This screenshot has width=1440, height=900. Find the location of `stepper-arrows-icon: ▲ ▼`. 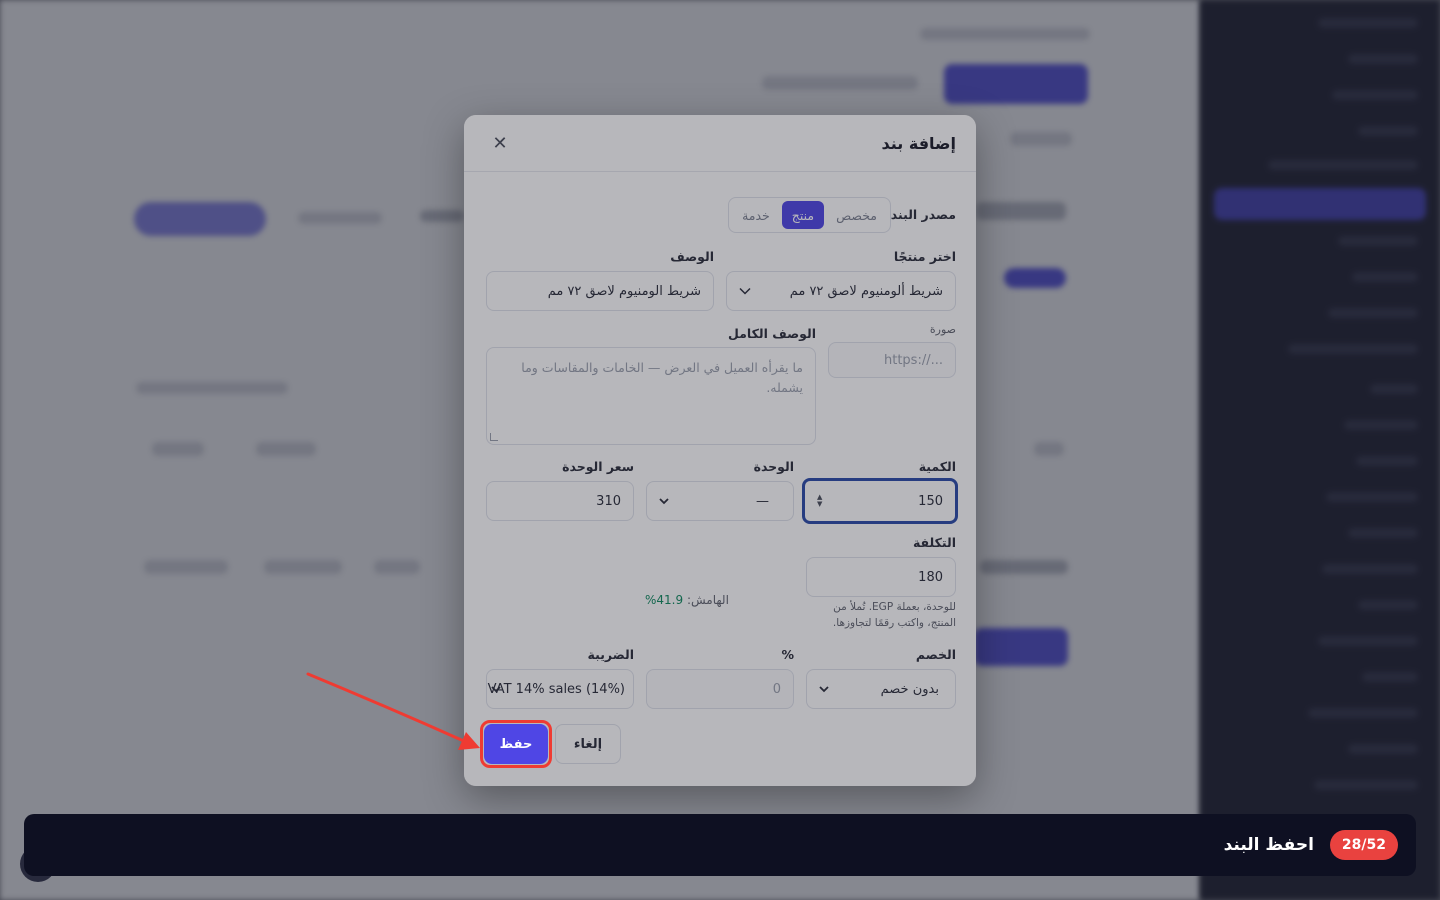

stepper-arrows-icon: ▲ ▼ is located at coordinates (819, 501).